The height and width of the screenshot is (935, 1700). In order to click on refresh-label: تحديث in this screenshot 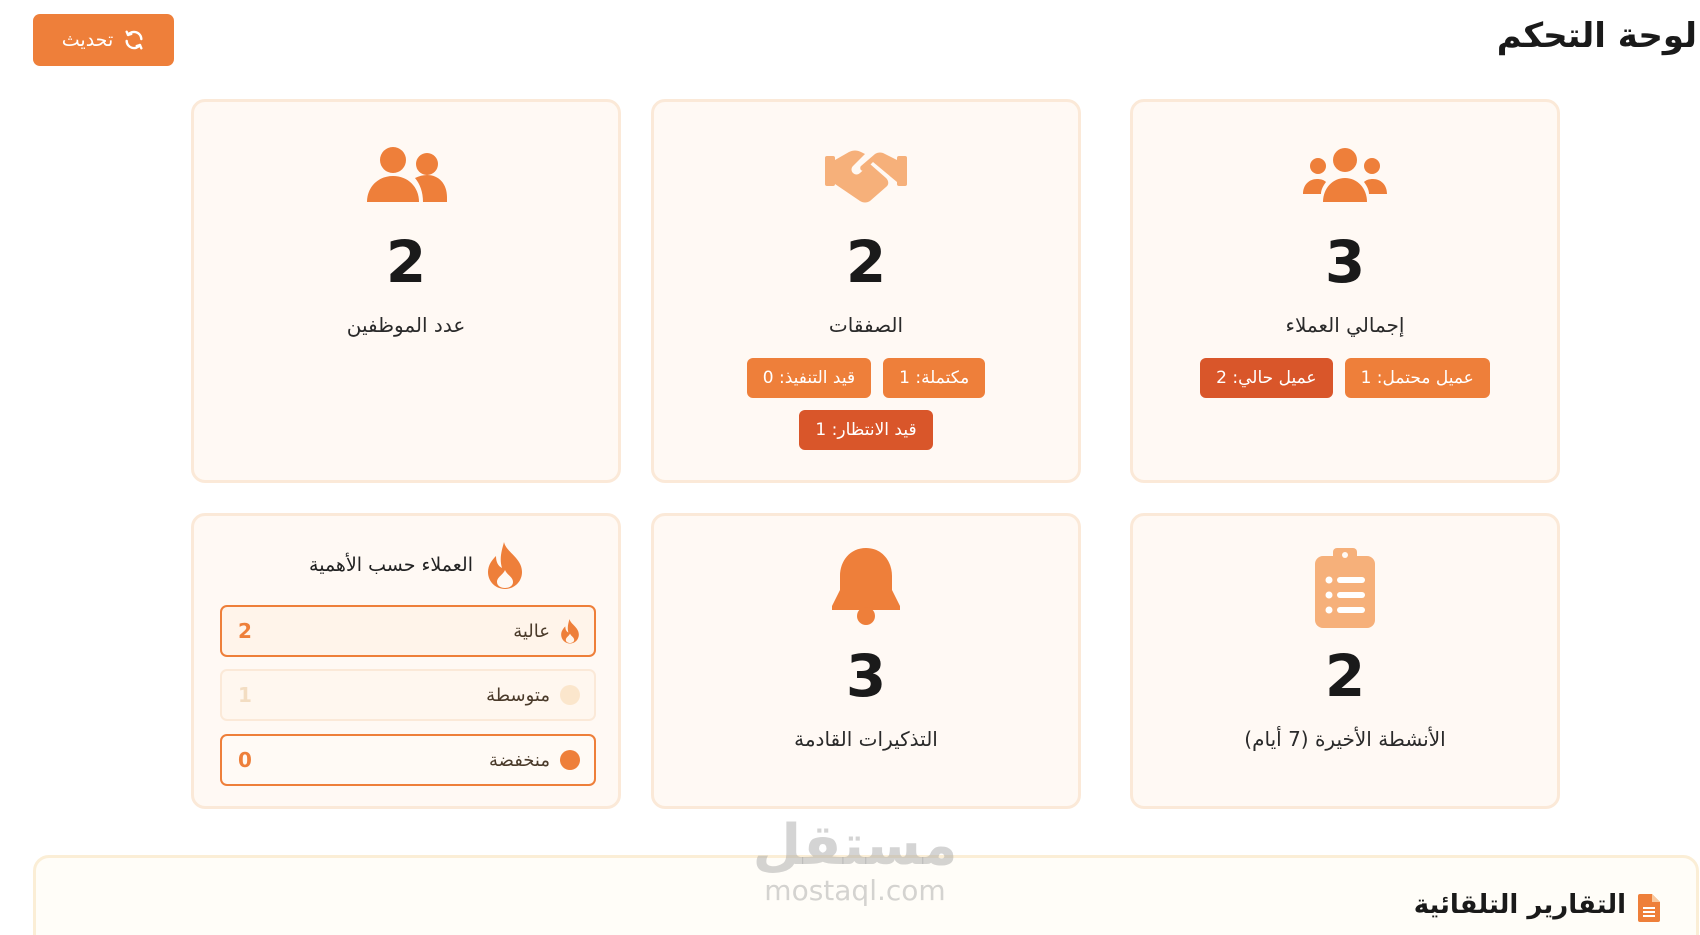, I will do `click(87, 40)`.